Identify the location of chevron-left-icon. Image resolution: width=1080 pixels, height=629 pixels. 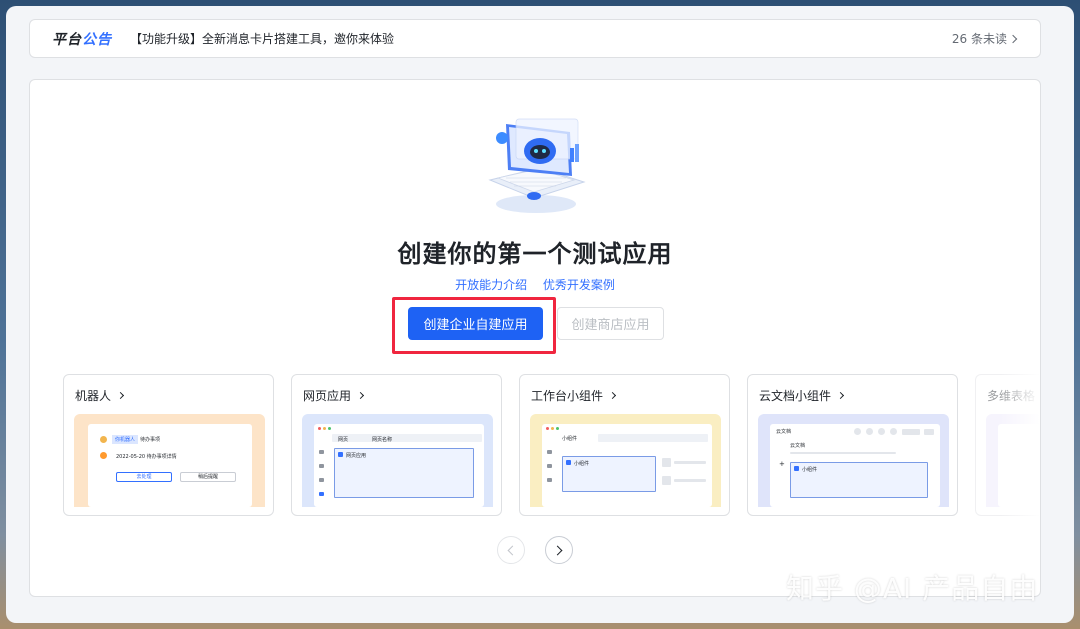
(512, 550).